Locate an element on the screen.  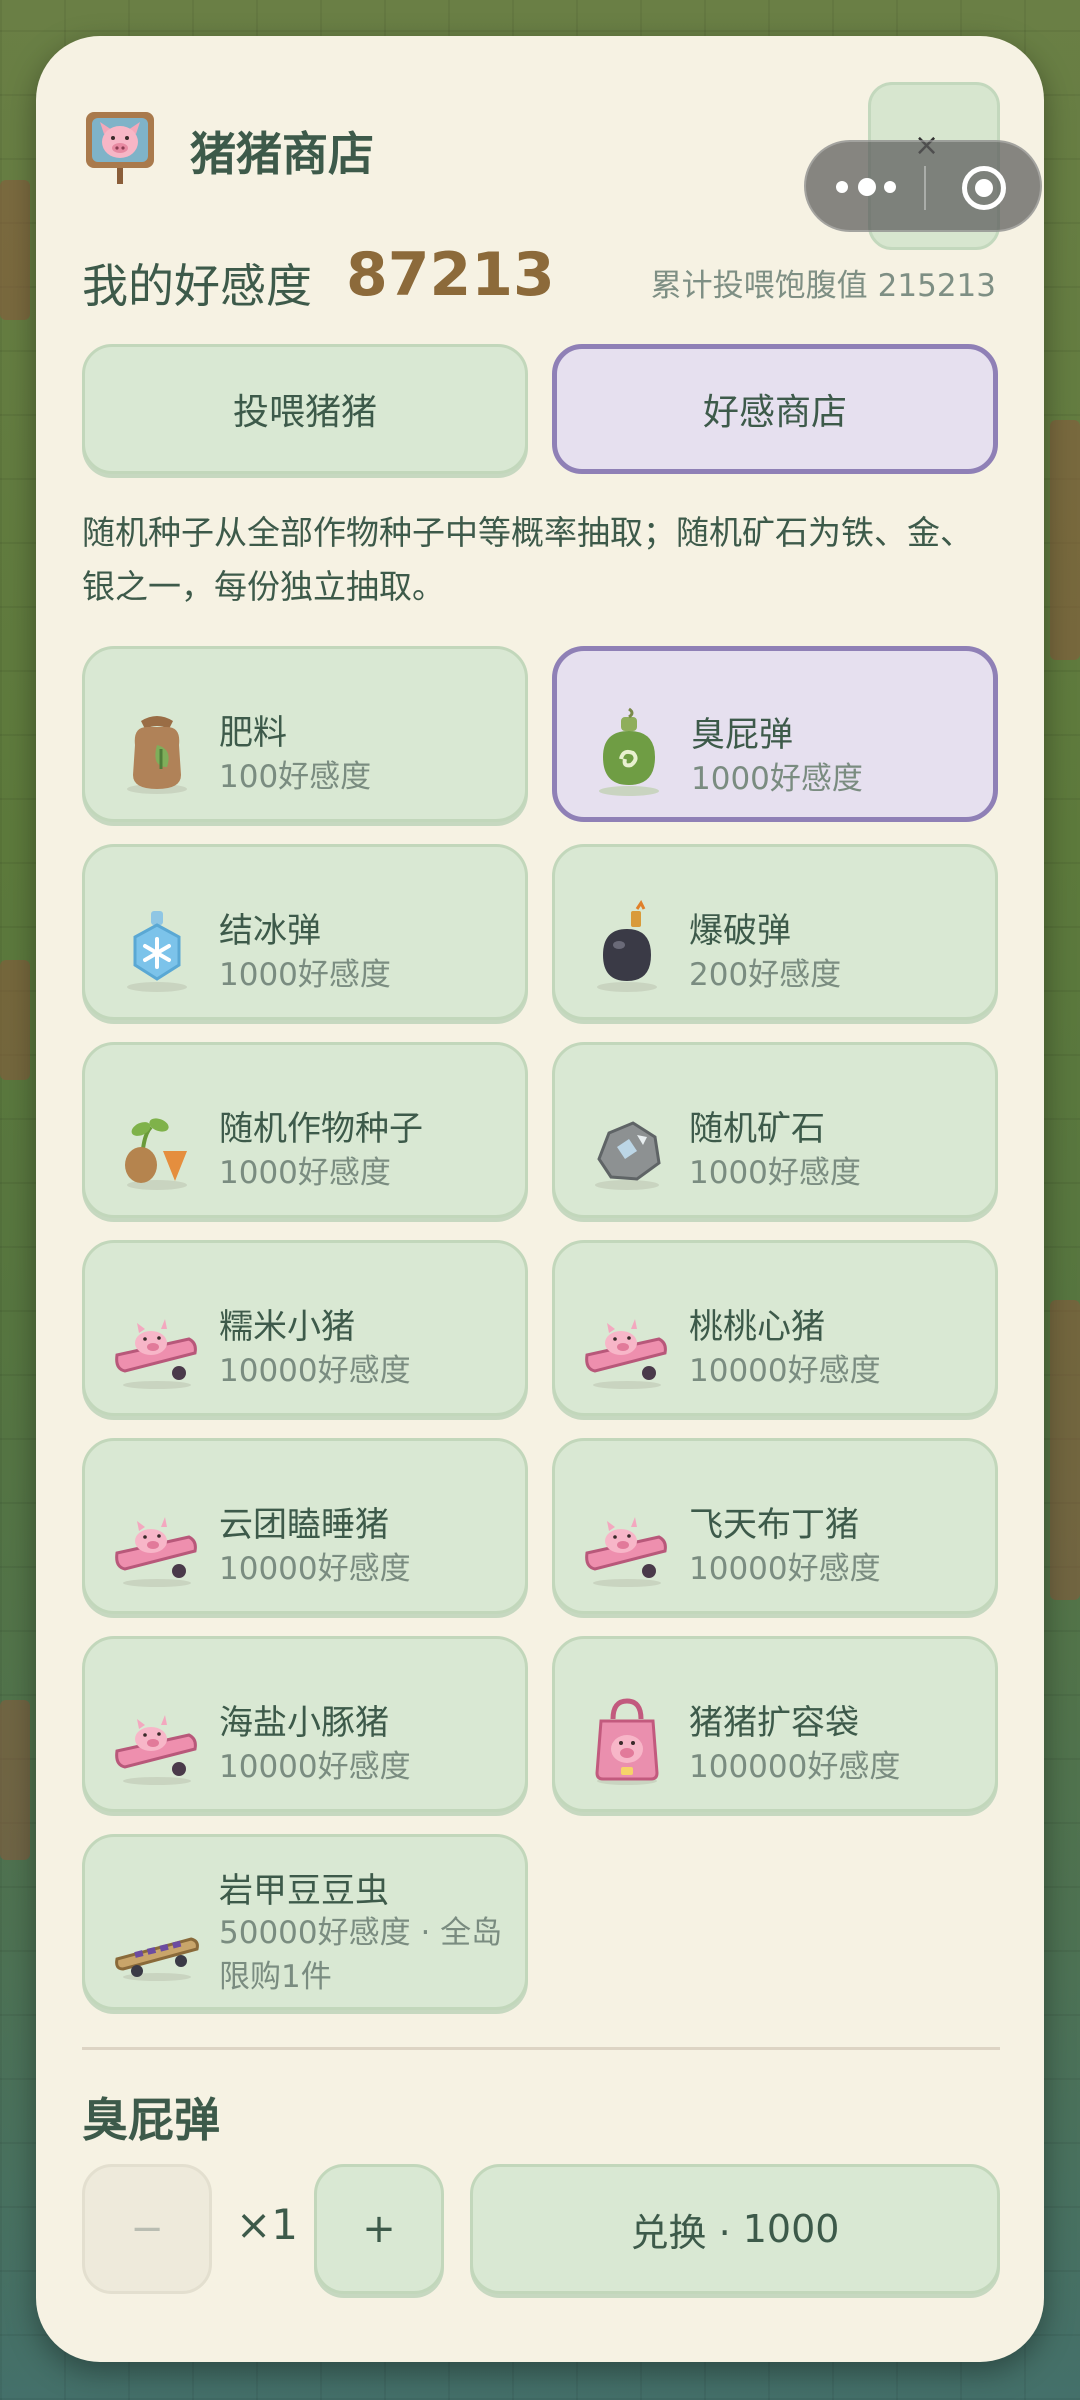
item-name: 海盐小豚猪 is located at coordinates (304, 1723).